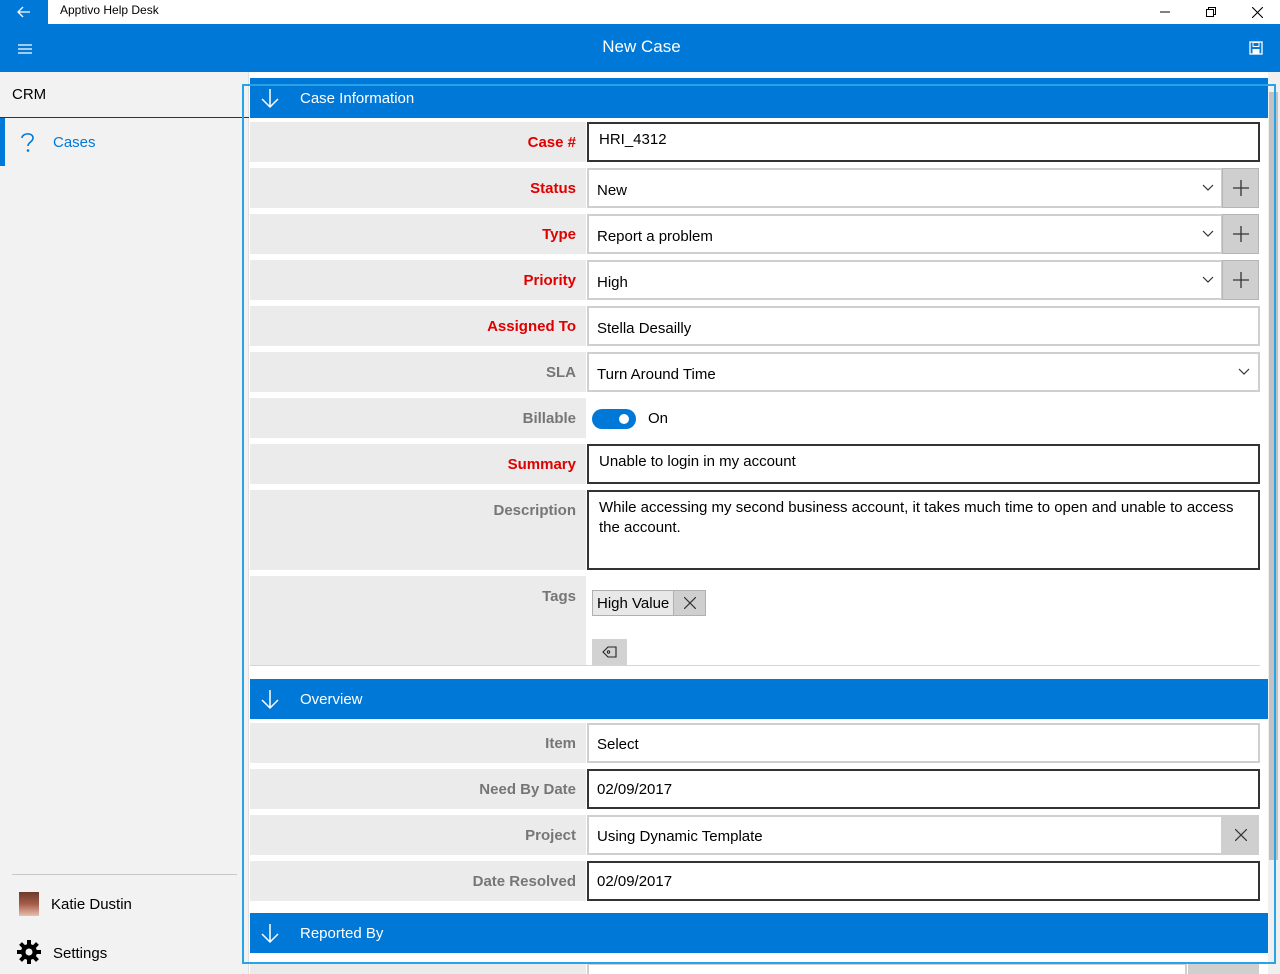 Image resolution: width=1280 pixels, height=974 pixels. I want to click on arrow-left-icon, so click(23, 12).